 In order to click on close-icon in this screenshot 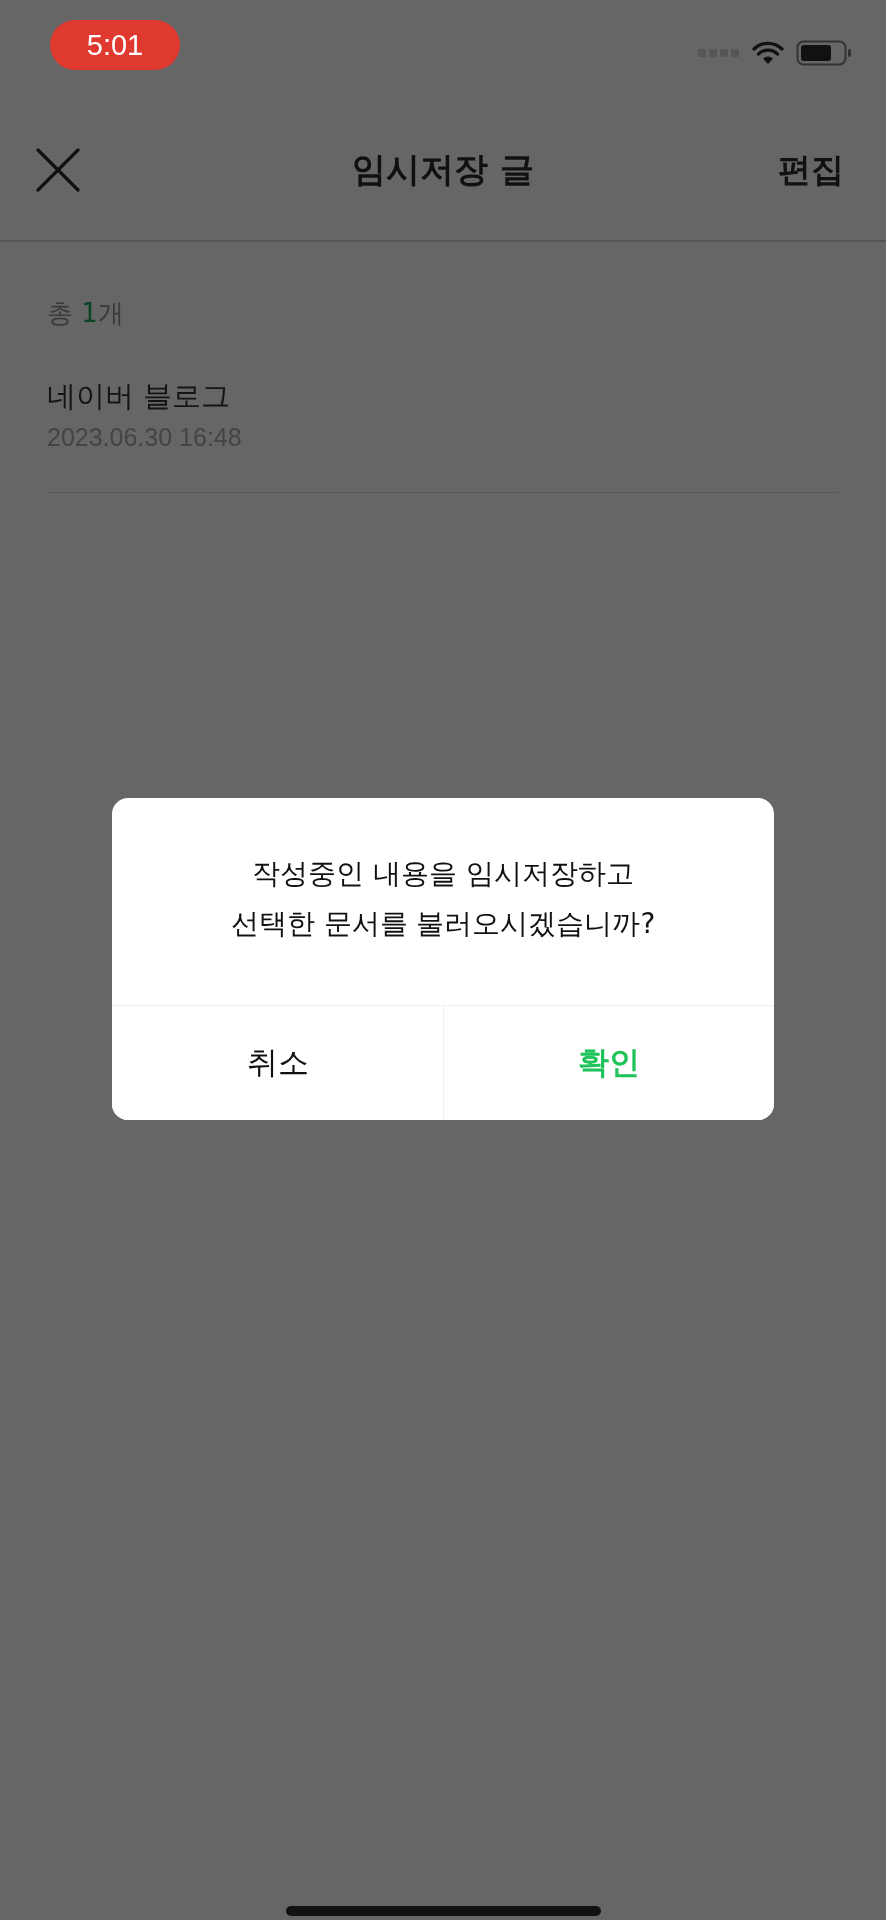, I will do `click(58, 170)`.